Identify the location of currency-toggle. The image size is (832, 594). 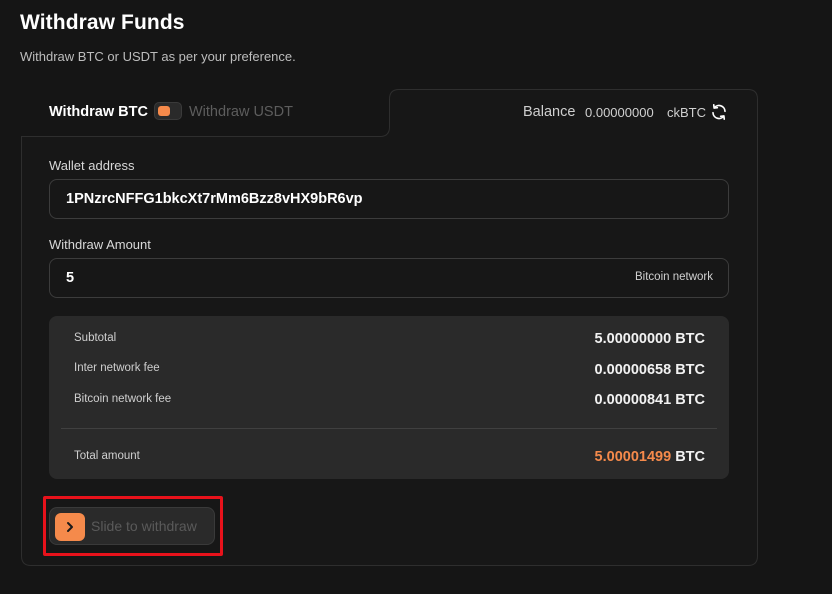
(168, 111).